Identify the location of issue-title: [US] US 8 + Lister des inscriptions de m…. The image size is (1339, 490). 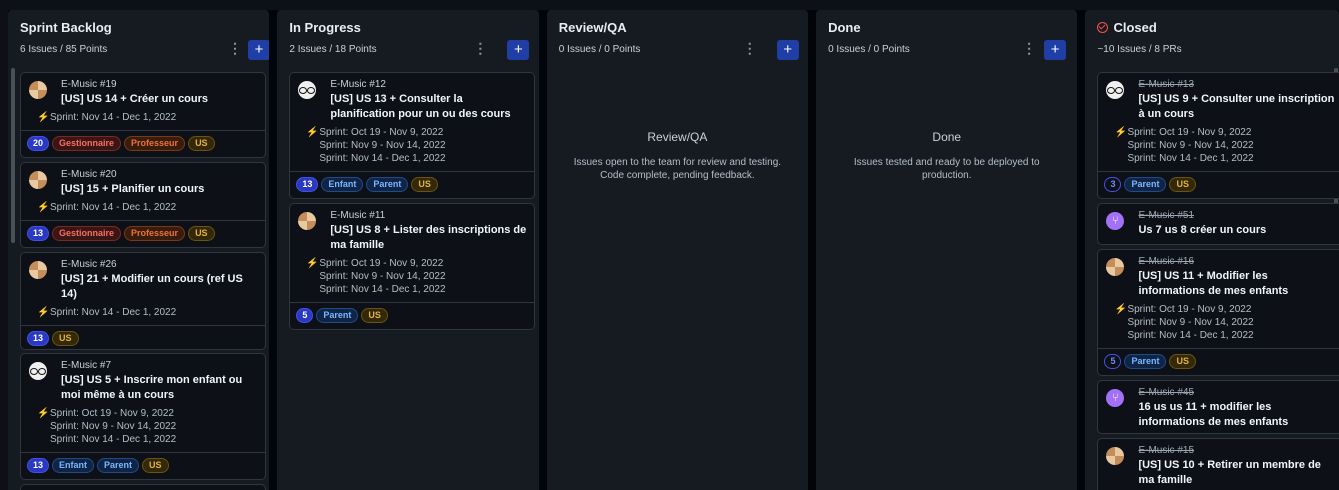
(428, 238).